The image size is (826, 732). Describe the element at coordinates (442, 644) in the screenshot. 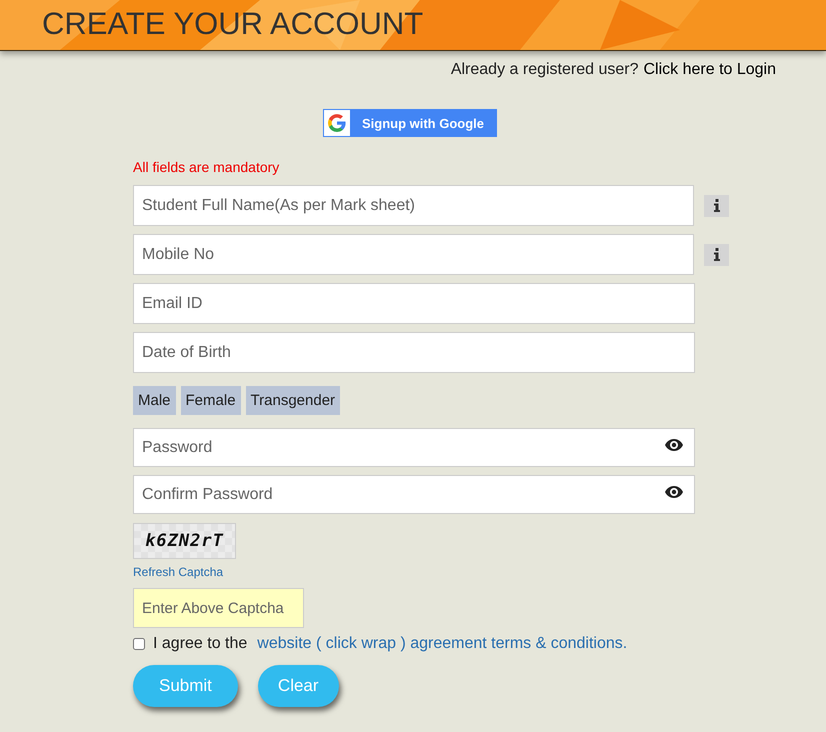

I see `terms-link: website ( click wrap ) agreement terms & conditions.` at that location.